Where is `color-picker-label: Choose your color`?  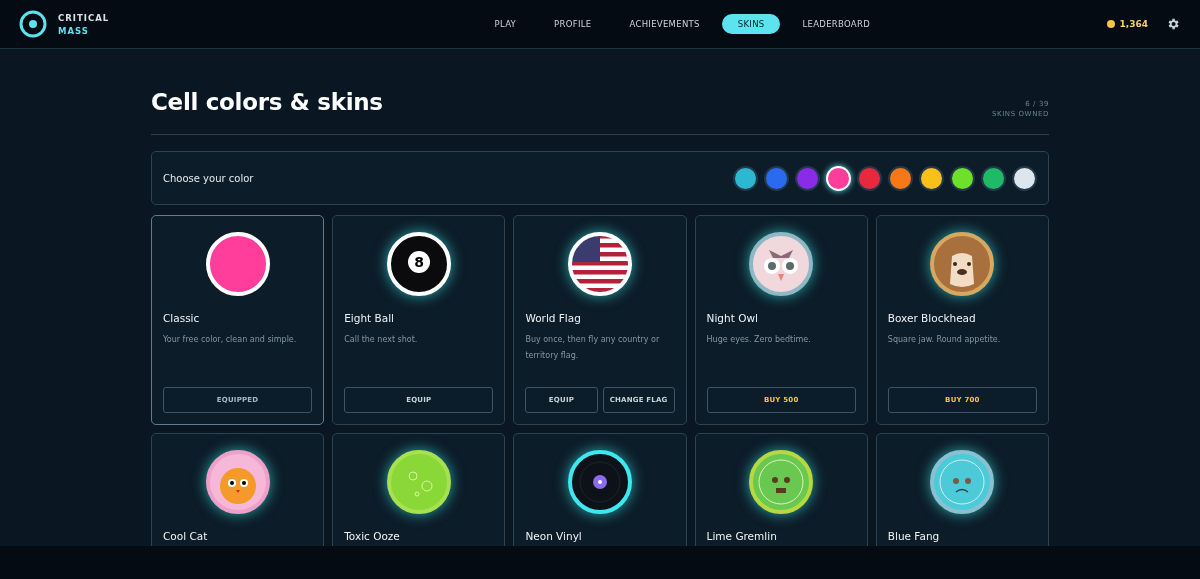 color-picker-label: Choose your color is located at coordinates (208, 178).